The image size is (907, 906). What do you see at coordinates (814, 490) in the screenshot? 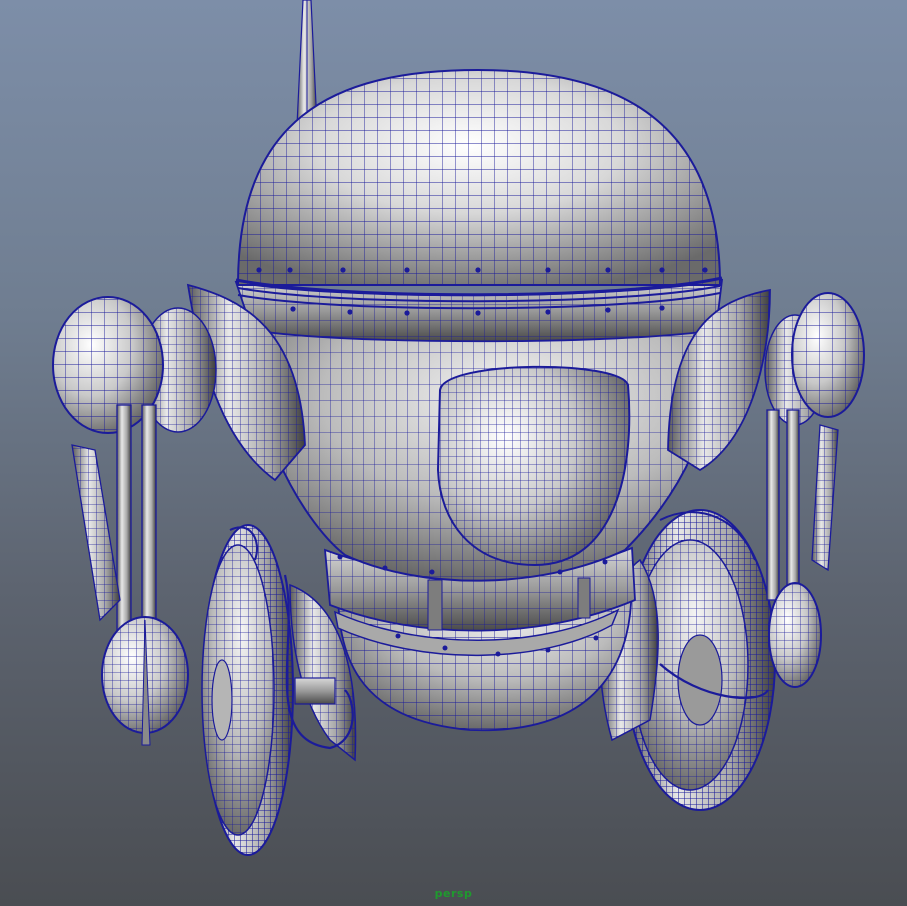
I see `right-arm` at bounding box center [814, 490].